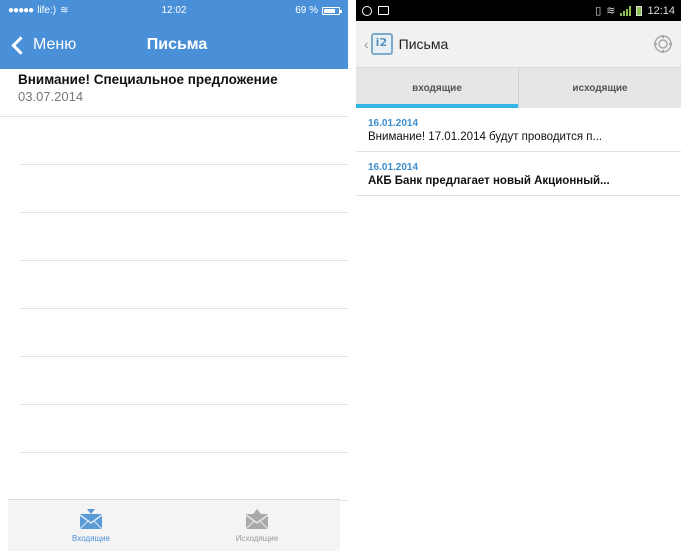  I want to click on tab-inbox-label: Входящие, so click(91, 538).